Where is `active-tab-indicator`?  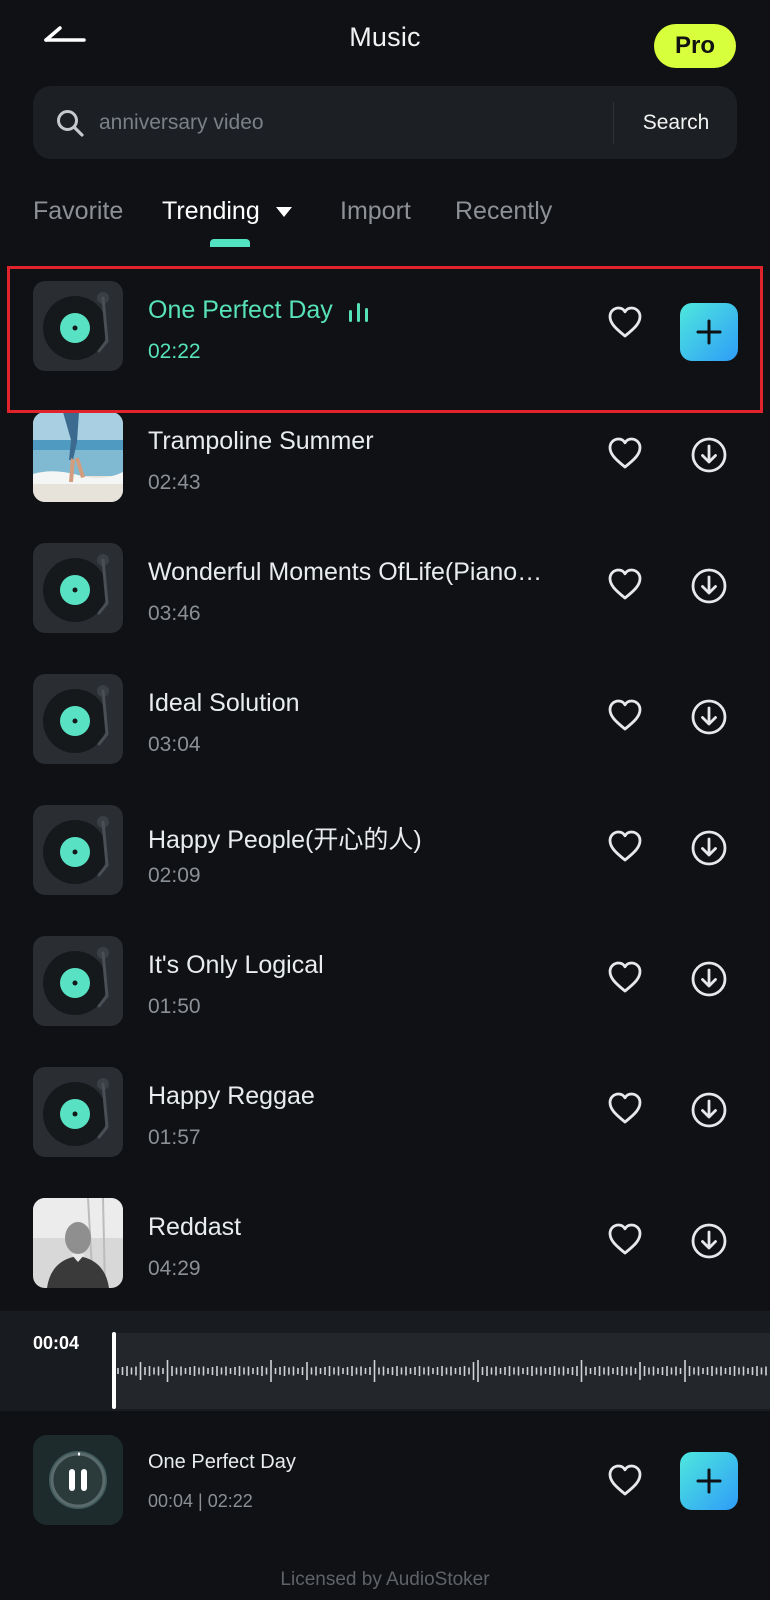 active-tab-indicator is located at coordinates (230, 243).